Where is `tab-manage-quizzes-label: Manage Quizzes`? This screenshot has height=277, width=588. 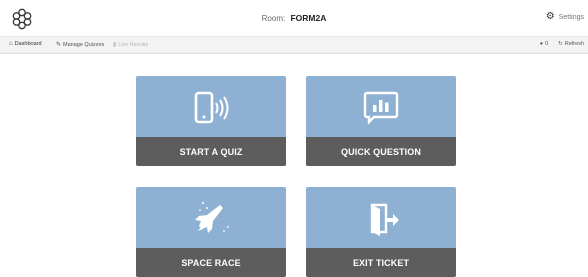
tab-manage-quizzes-label: Manage Quizzes is located at coordinates (84, 44).